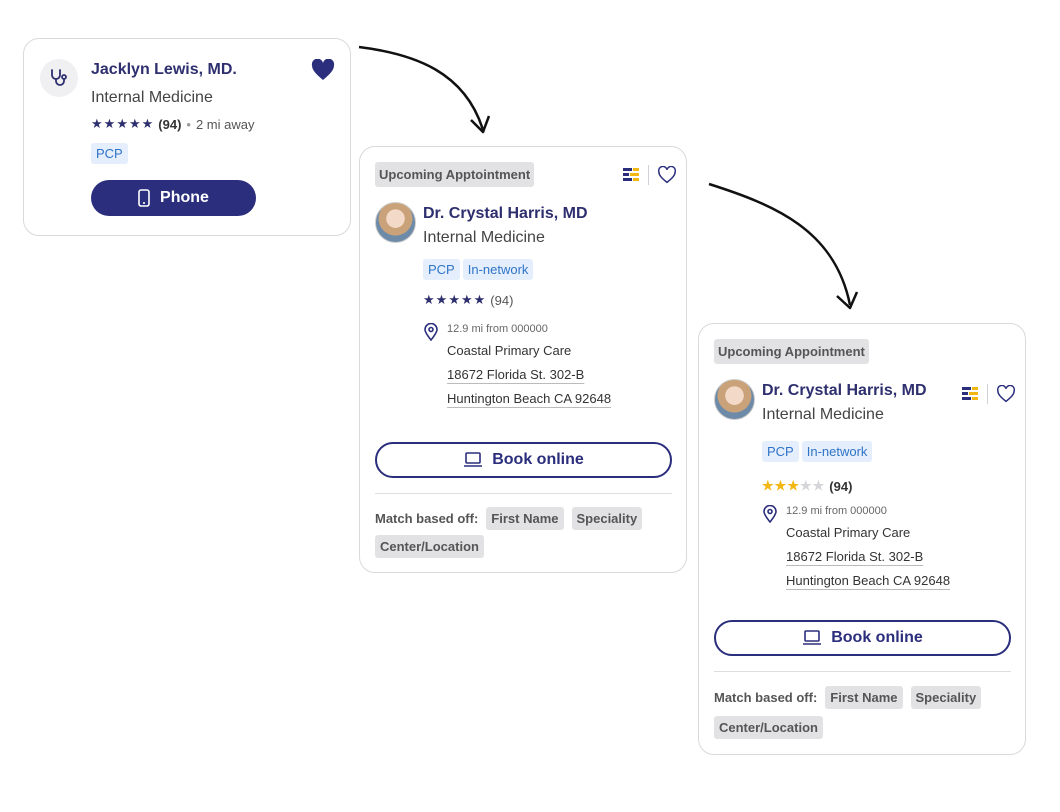 The image size is (1060, 812). What do you see at coordinates (164, 70) in the screenshot?
I see `provider-name: Jacklyn Lewis, MD.` at bounding box center [164, 70].